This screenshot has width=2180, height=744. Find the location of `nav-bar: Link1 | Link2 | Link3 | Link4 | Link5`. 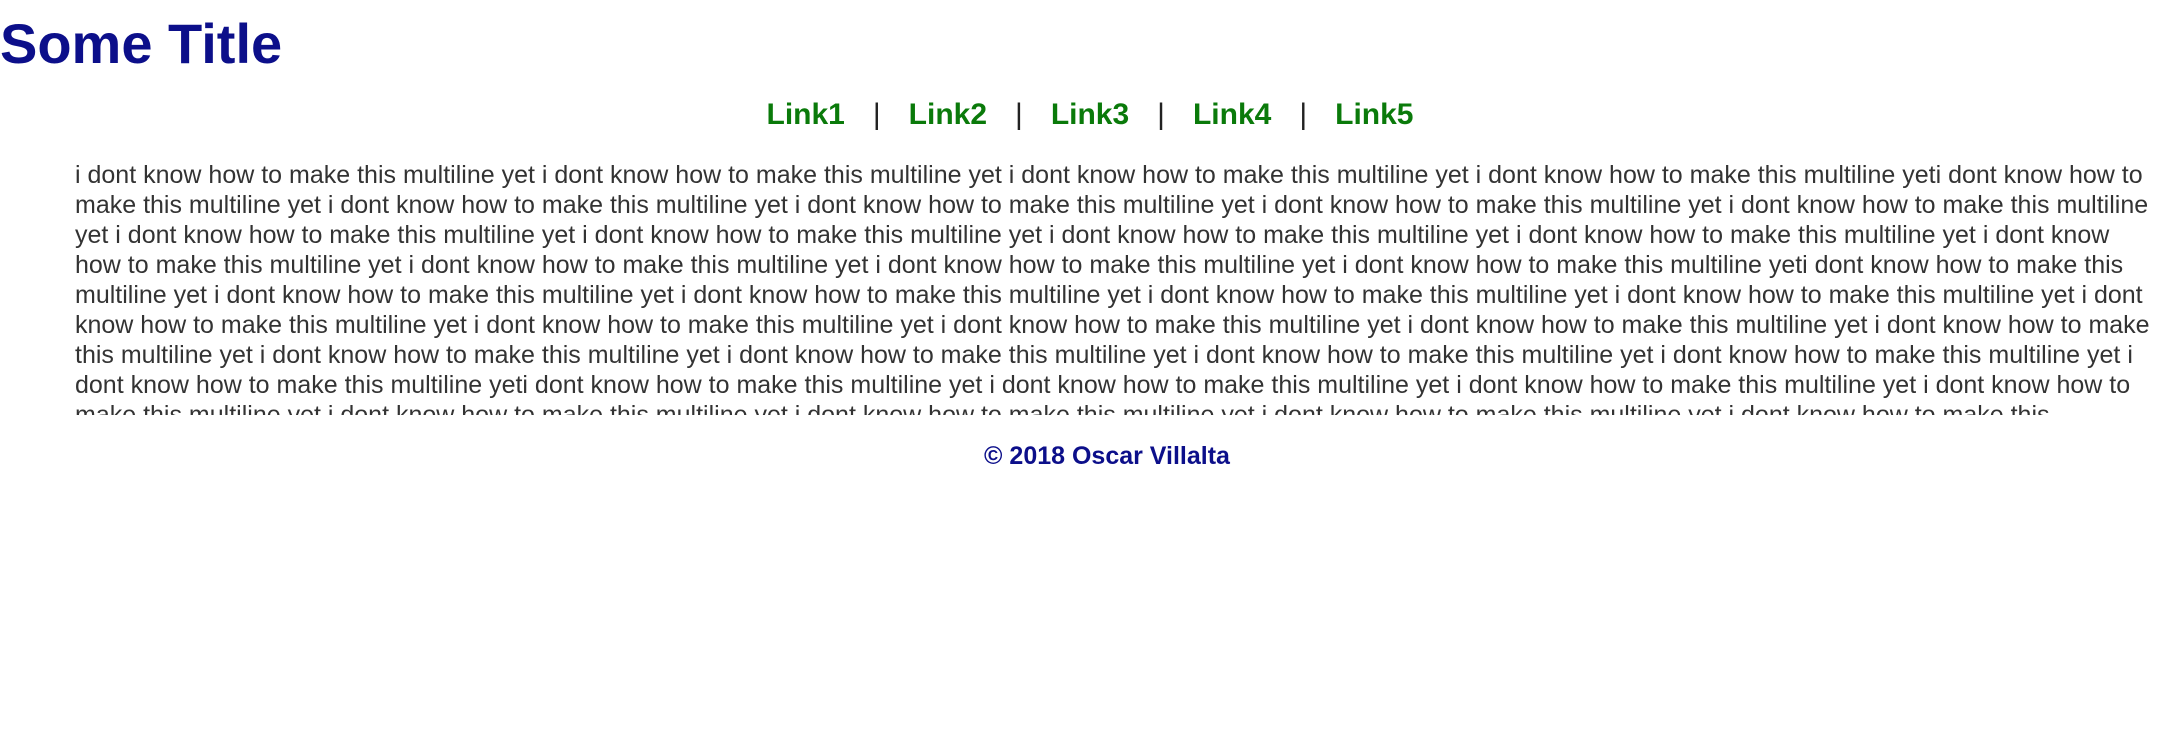

nav-bar: Link1 | Link2 | Link3 | Link4 | Link5 is located at coordinates (1090, 115).